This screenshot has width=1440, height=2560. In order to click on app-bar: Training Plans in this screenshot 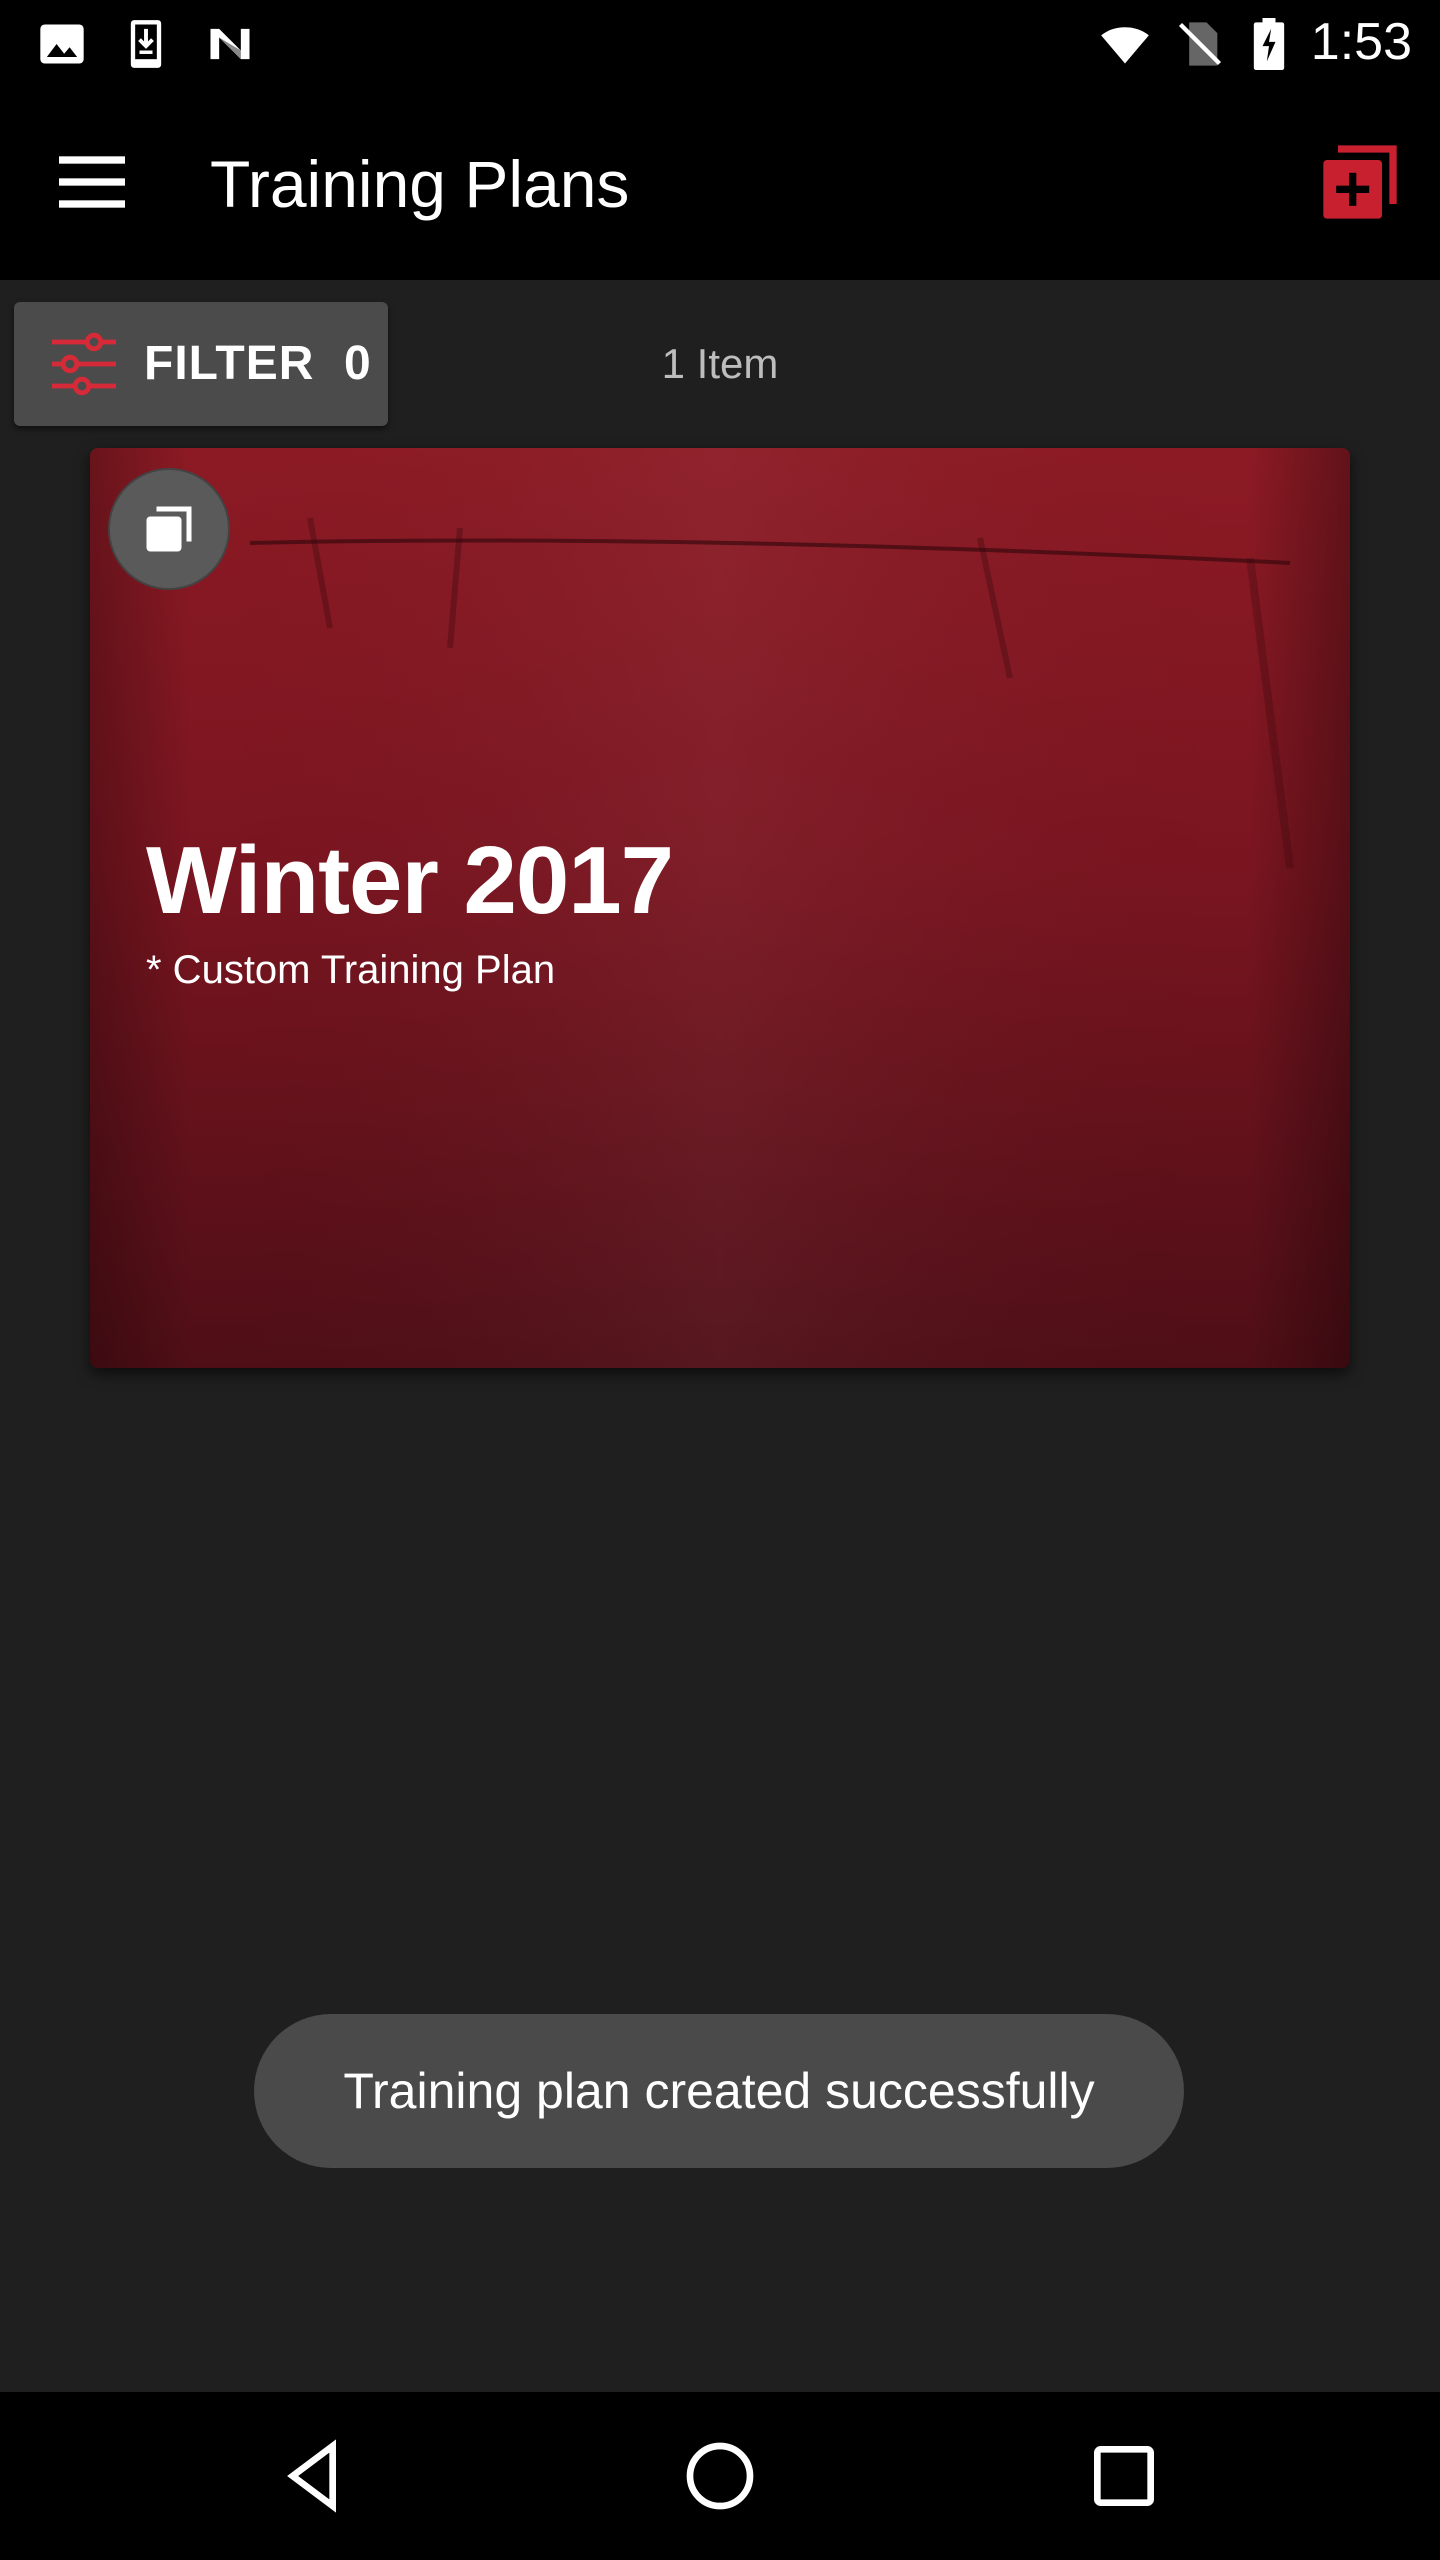, I will do `click(720, 182)`.